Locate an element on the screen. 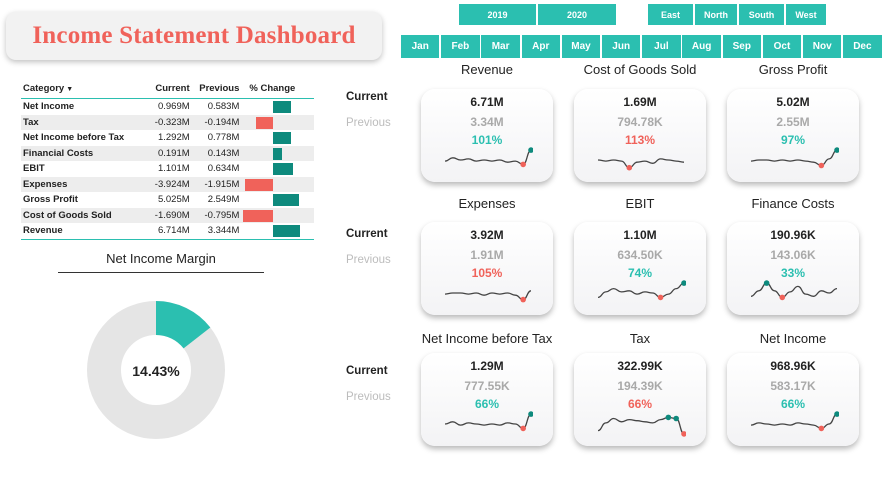 This screenshot has height=486, width=895. region-south-button: South is located at coordinates (761, 14).